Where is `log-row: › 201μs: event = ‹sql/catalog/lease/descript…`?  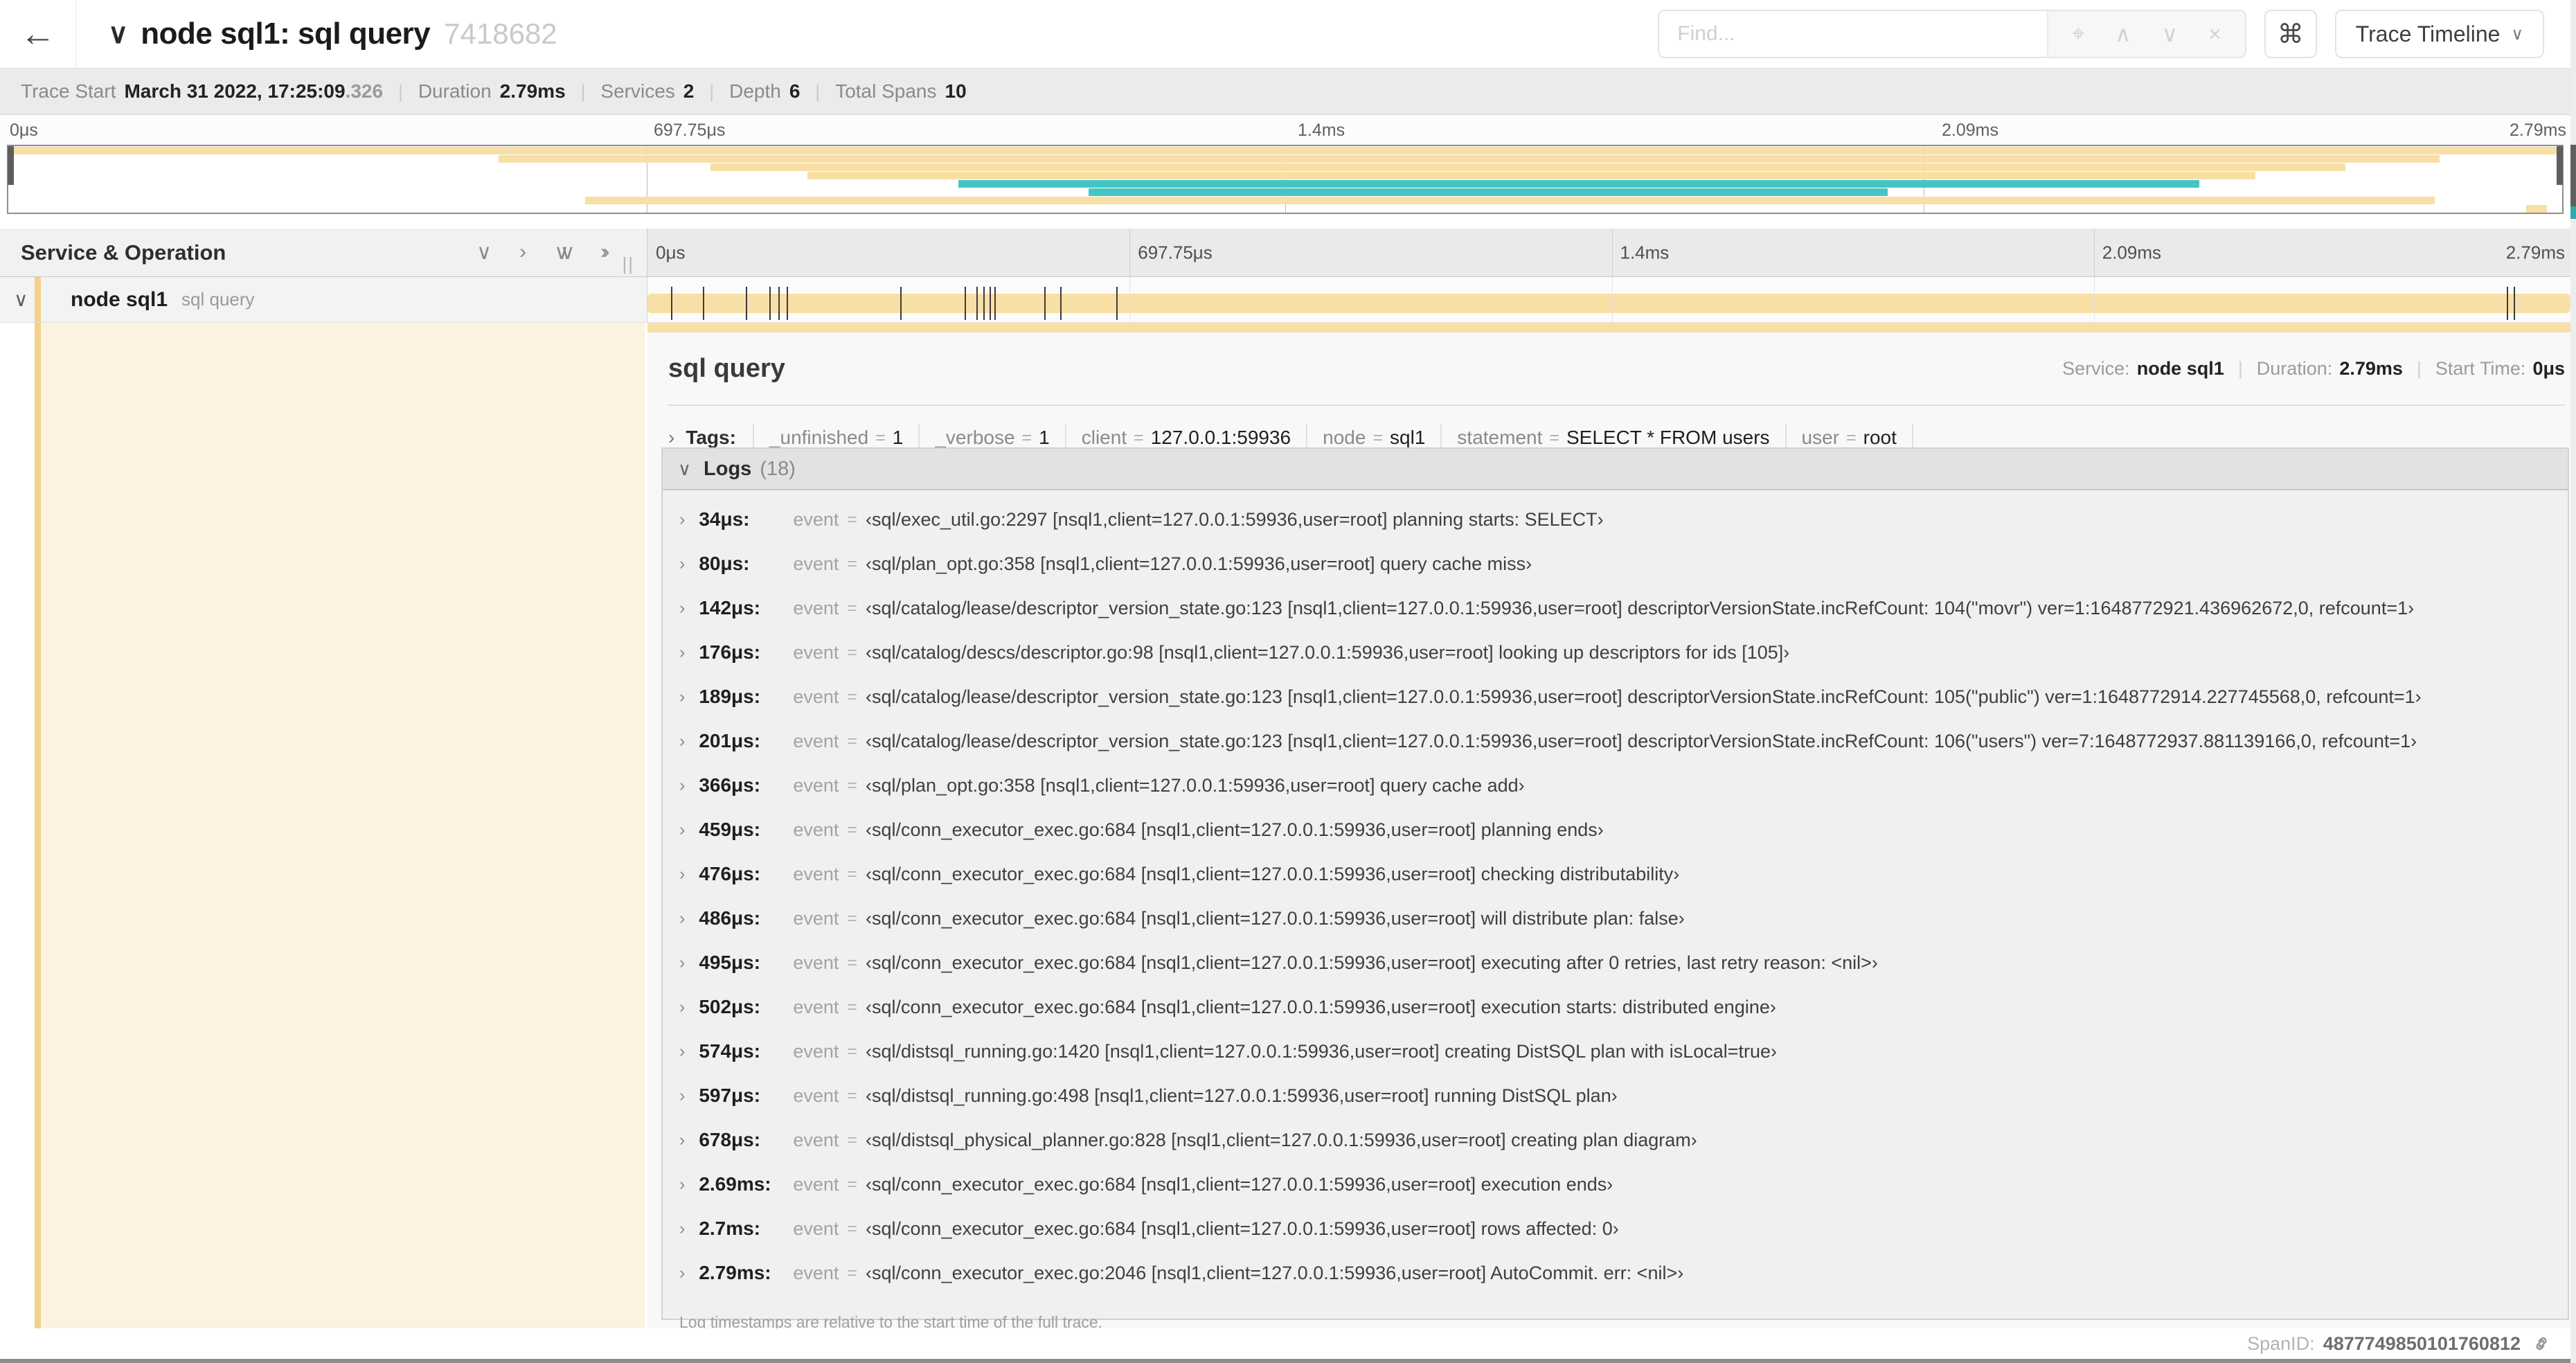 log-row: › 201μs: event = ‹sql/catalog/lease/descript… is located at coordinates (1615, 741).